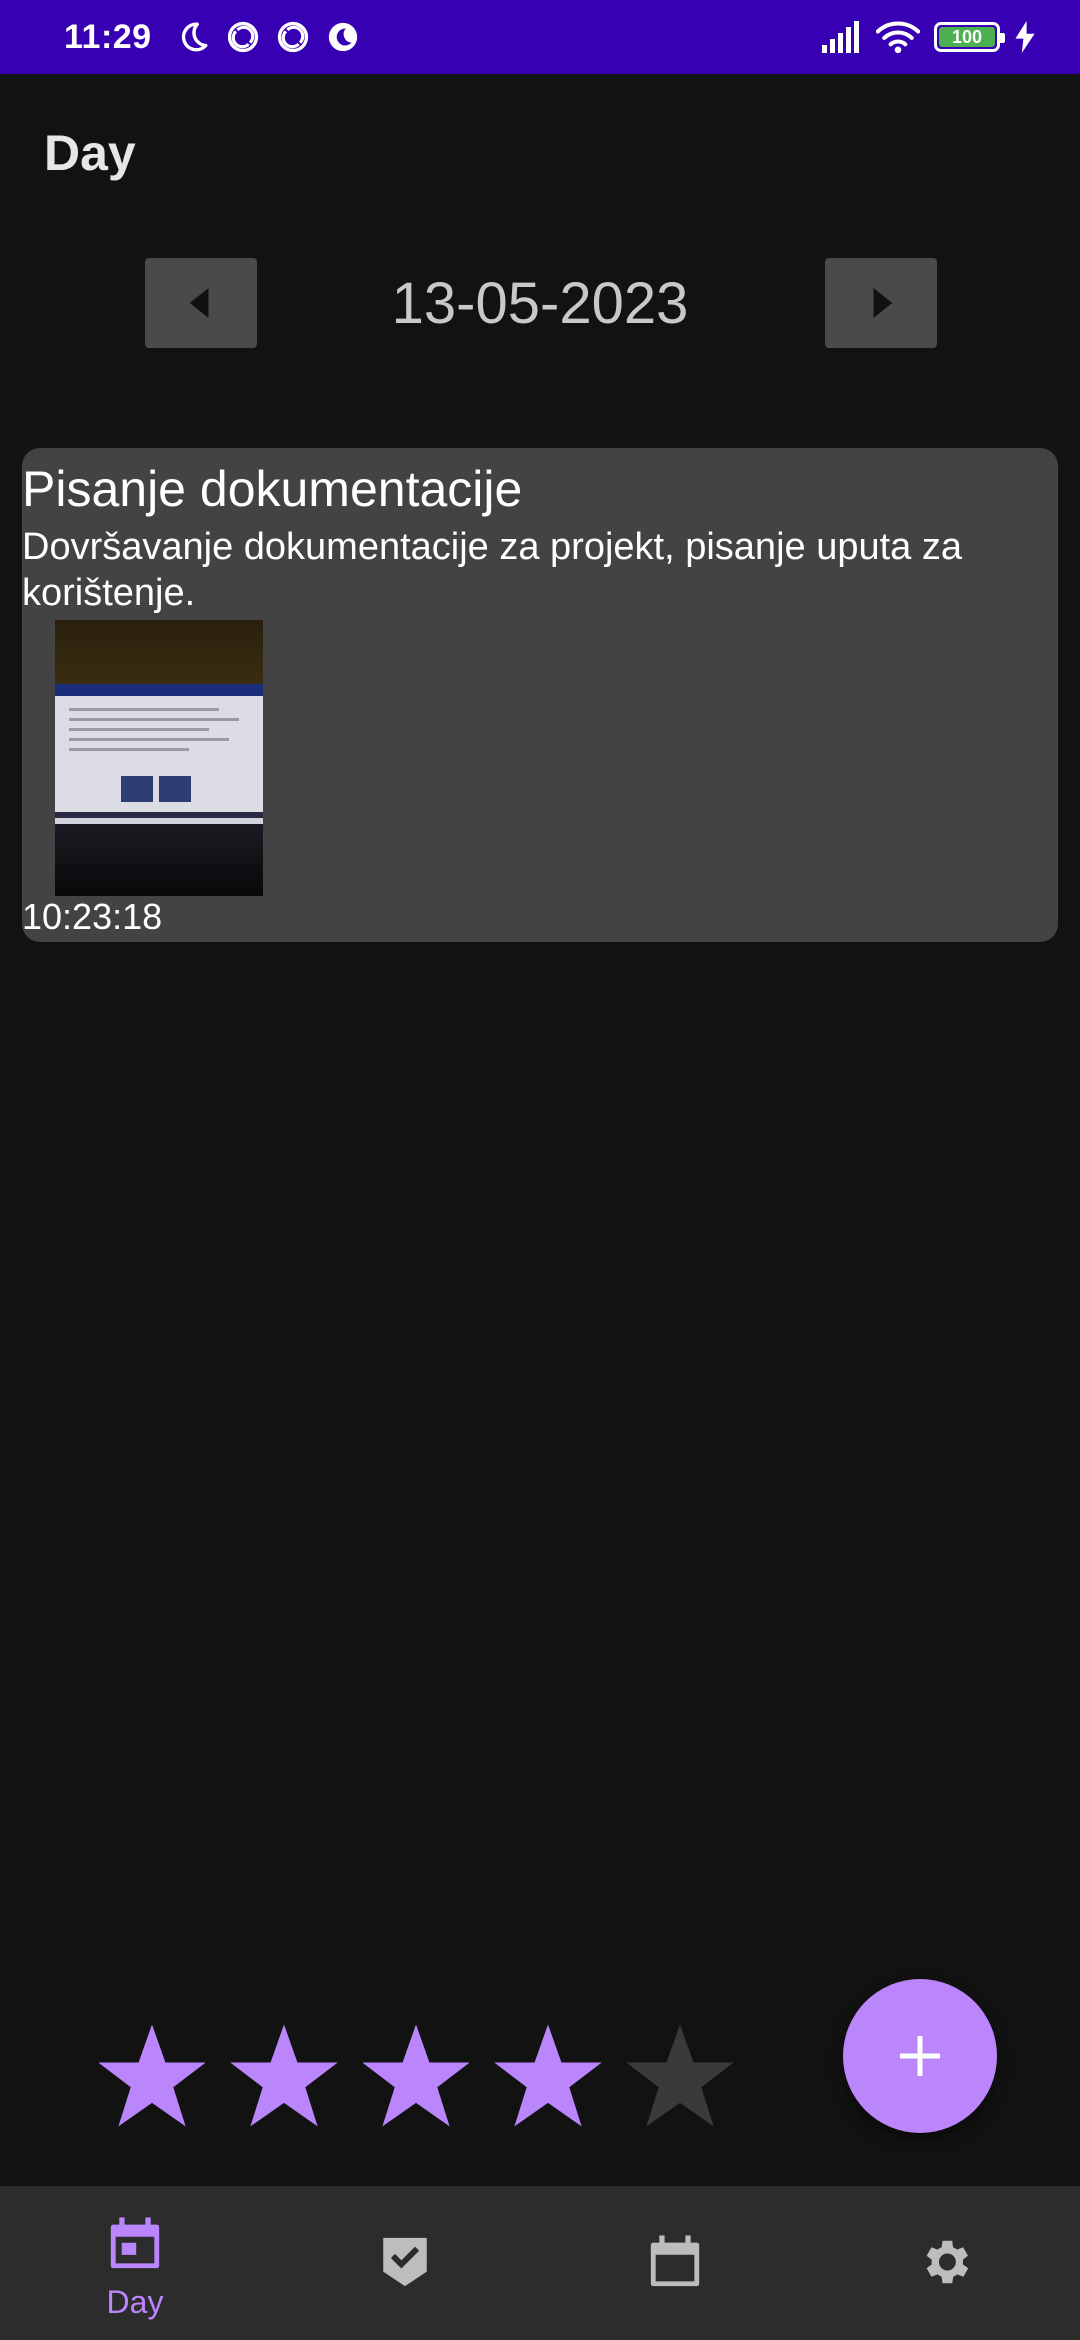 This screenshot has width=1080, height=2340. I want to click on nav-item-settings, so click(945, 2263).